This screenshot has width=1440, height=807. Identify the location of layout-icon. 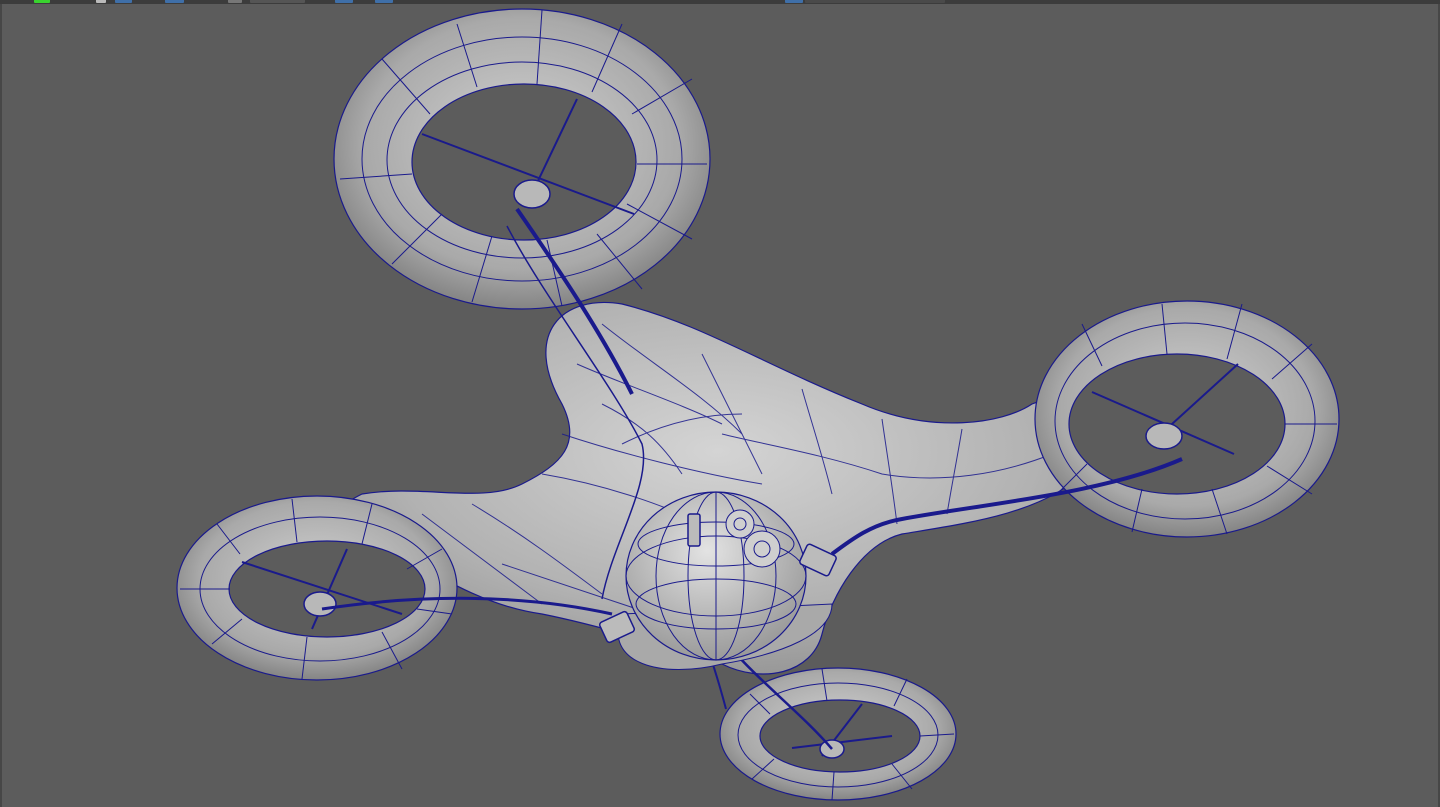
(101, 1).